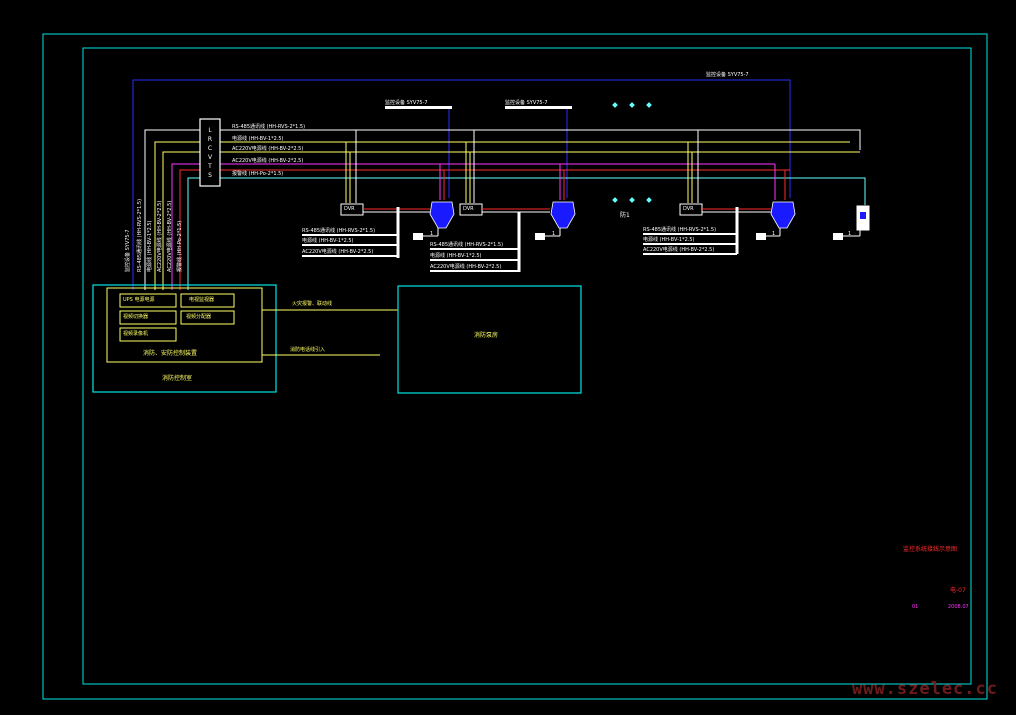 This screenshot has width=1016, height=715. Describe the element at coordinates (202, 300) in the screenshot. I see `console-item-2: 电视监视器` at that location.